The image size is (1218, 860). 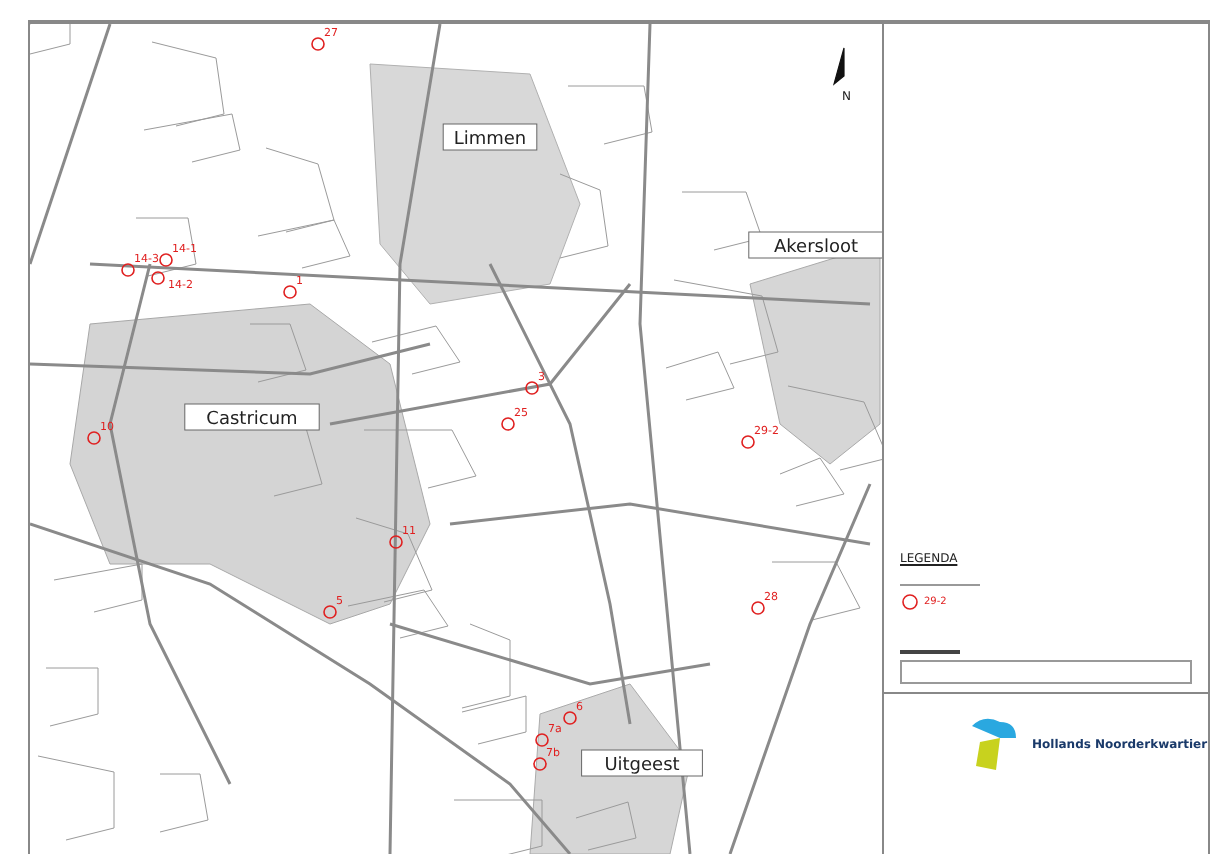 What do you see at coordinates (490, 137) in the screenshot?
I see `place-label: Limmen` at bounding box center [490, 137].